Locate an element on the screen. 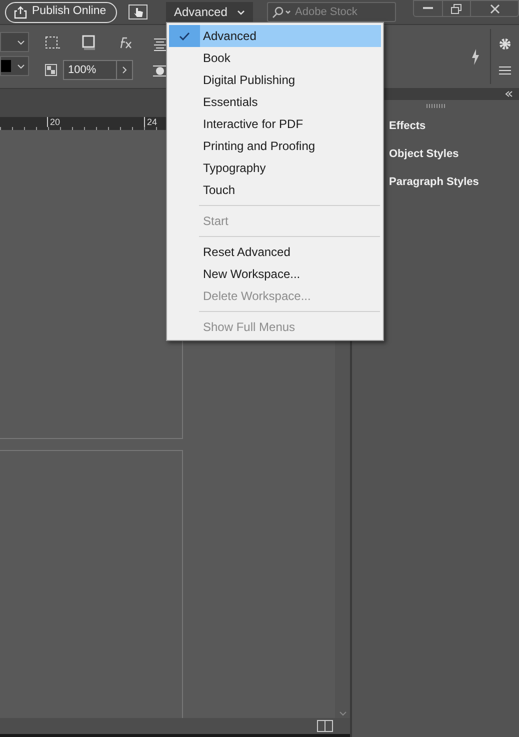 This screenshot has height=737, width=519. close-icon is located at coordinates (495, 9).